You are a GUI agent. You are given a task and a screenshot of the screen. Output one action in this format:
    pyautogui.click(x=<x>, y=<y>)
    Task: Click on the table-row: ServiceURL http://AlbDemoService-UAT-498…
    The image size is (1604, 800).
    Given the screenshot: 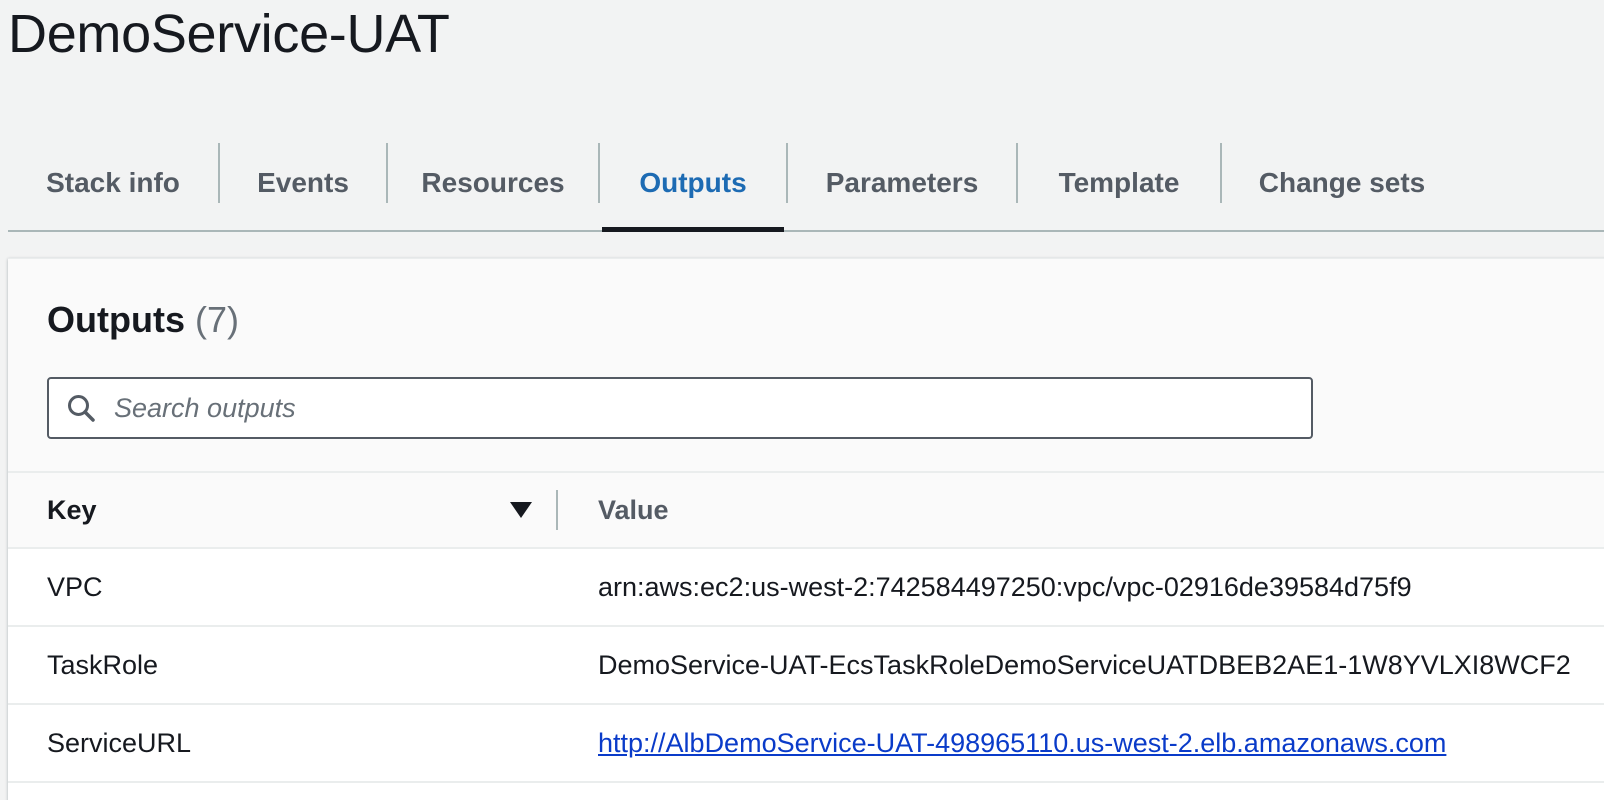 What is the action you would take?
    pyautogui.click(x=806, y=744)
    